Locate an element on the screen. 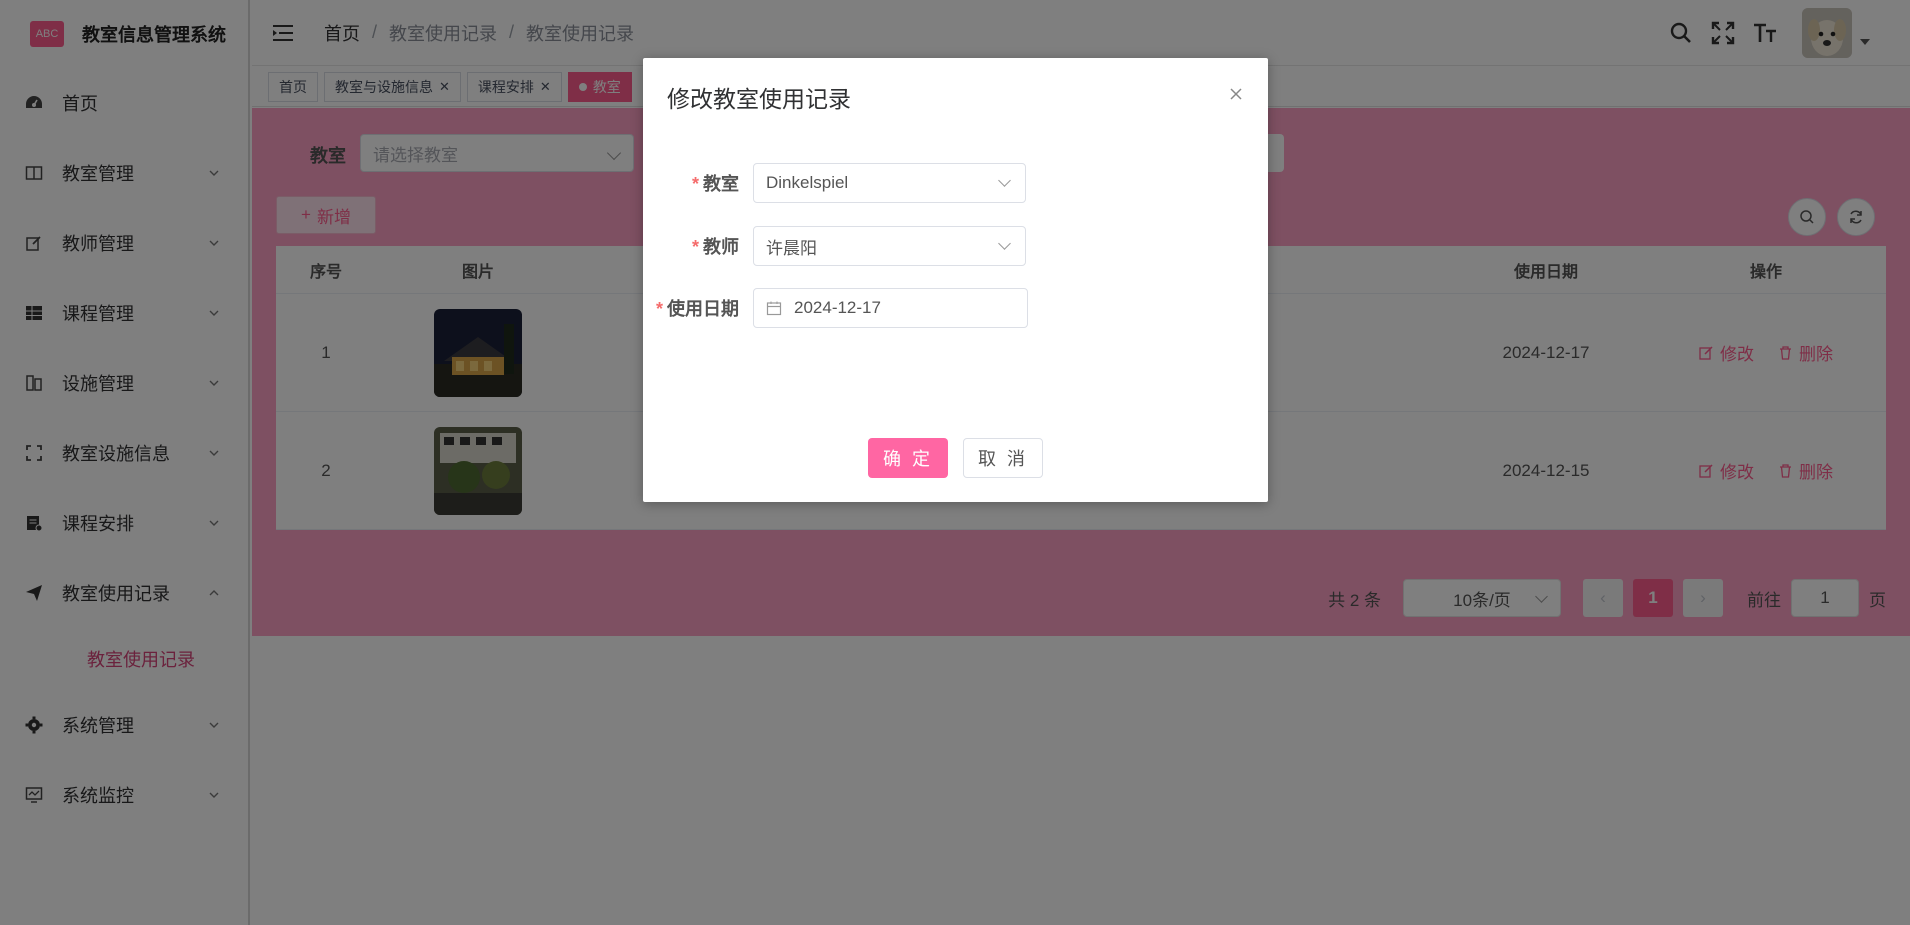 This screenshot has height=925, width=1910. usage-date-picker: 2024-12-17 is located at coordinates (890, 308).